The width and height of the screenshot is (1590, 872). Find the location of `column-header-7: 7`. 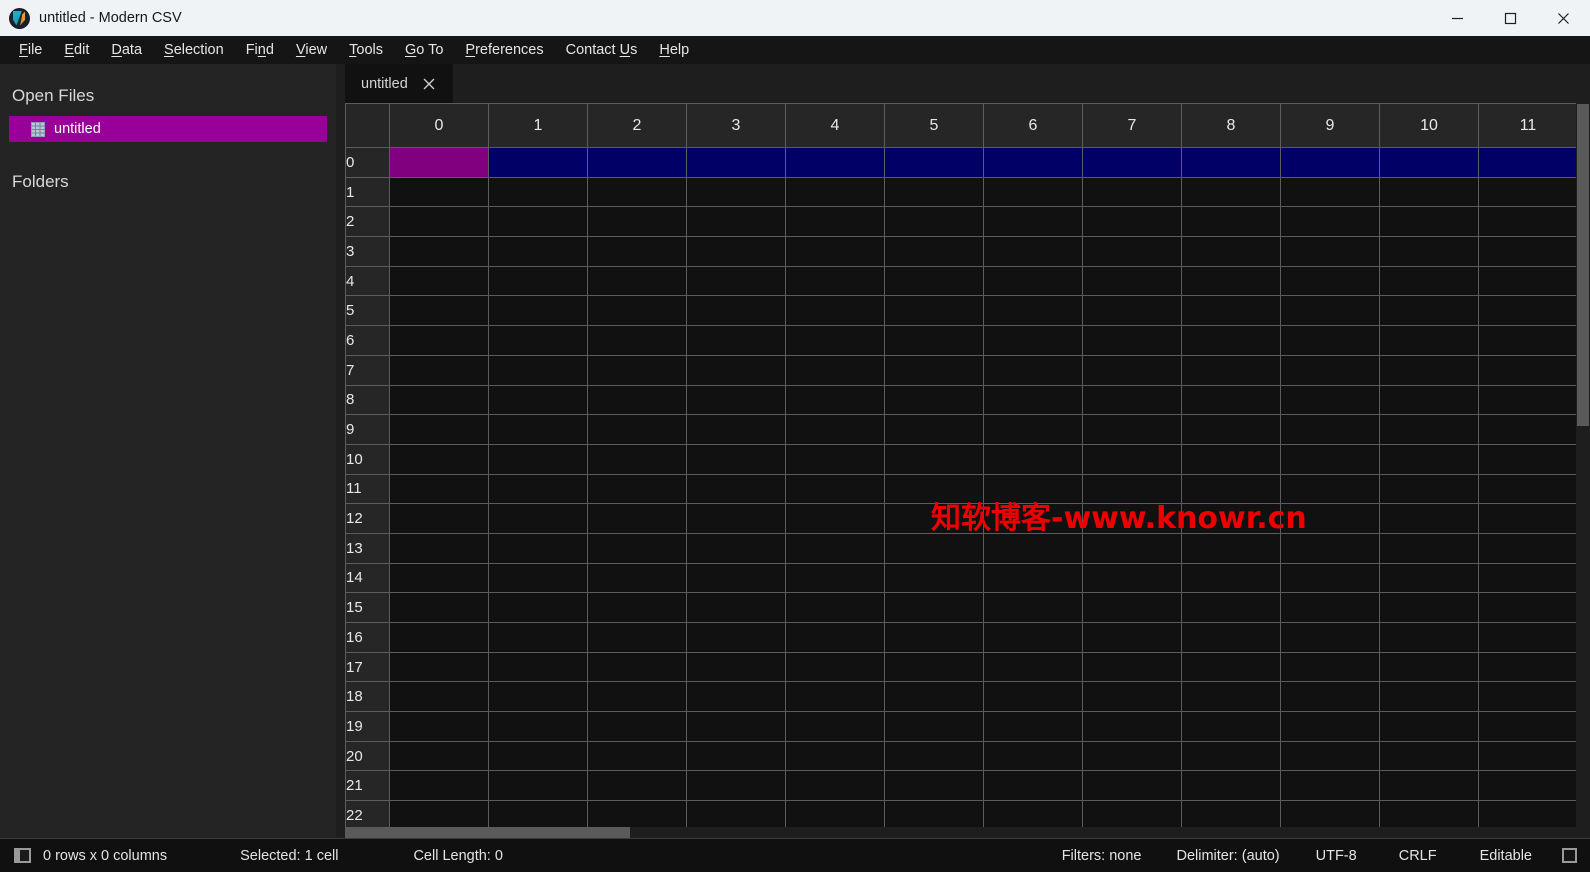

column-header-7: 7 is located at coordinates (1132, 125).